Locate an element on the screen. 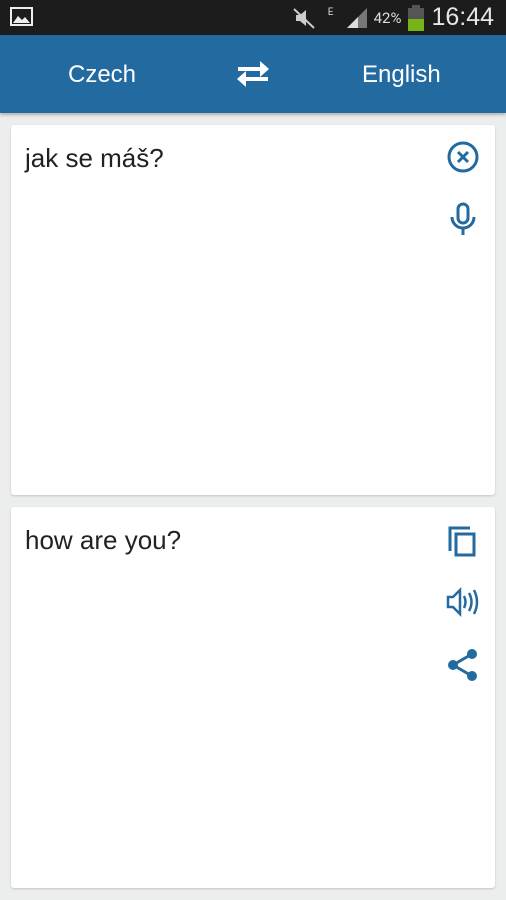  output-text: how are you? is located at coordinates (103, 540).